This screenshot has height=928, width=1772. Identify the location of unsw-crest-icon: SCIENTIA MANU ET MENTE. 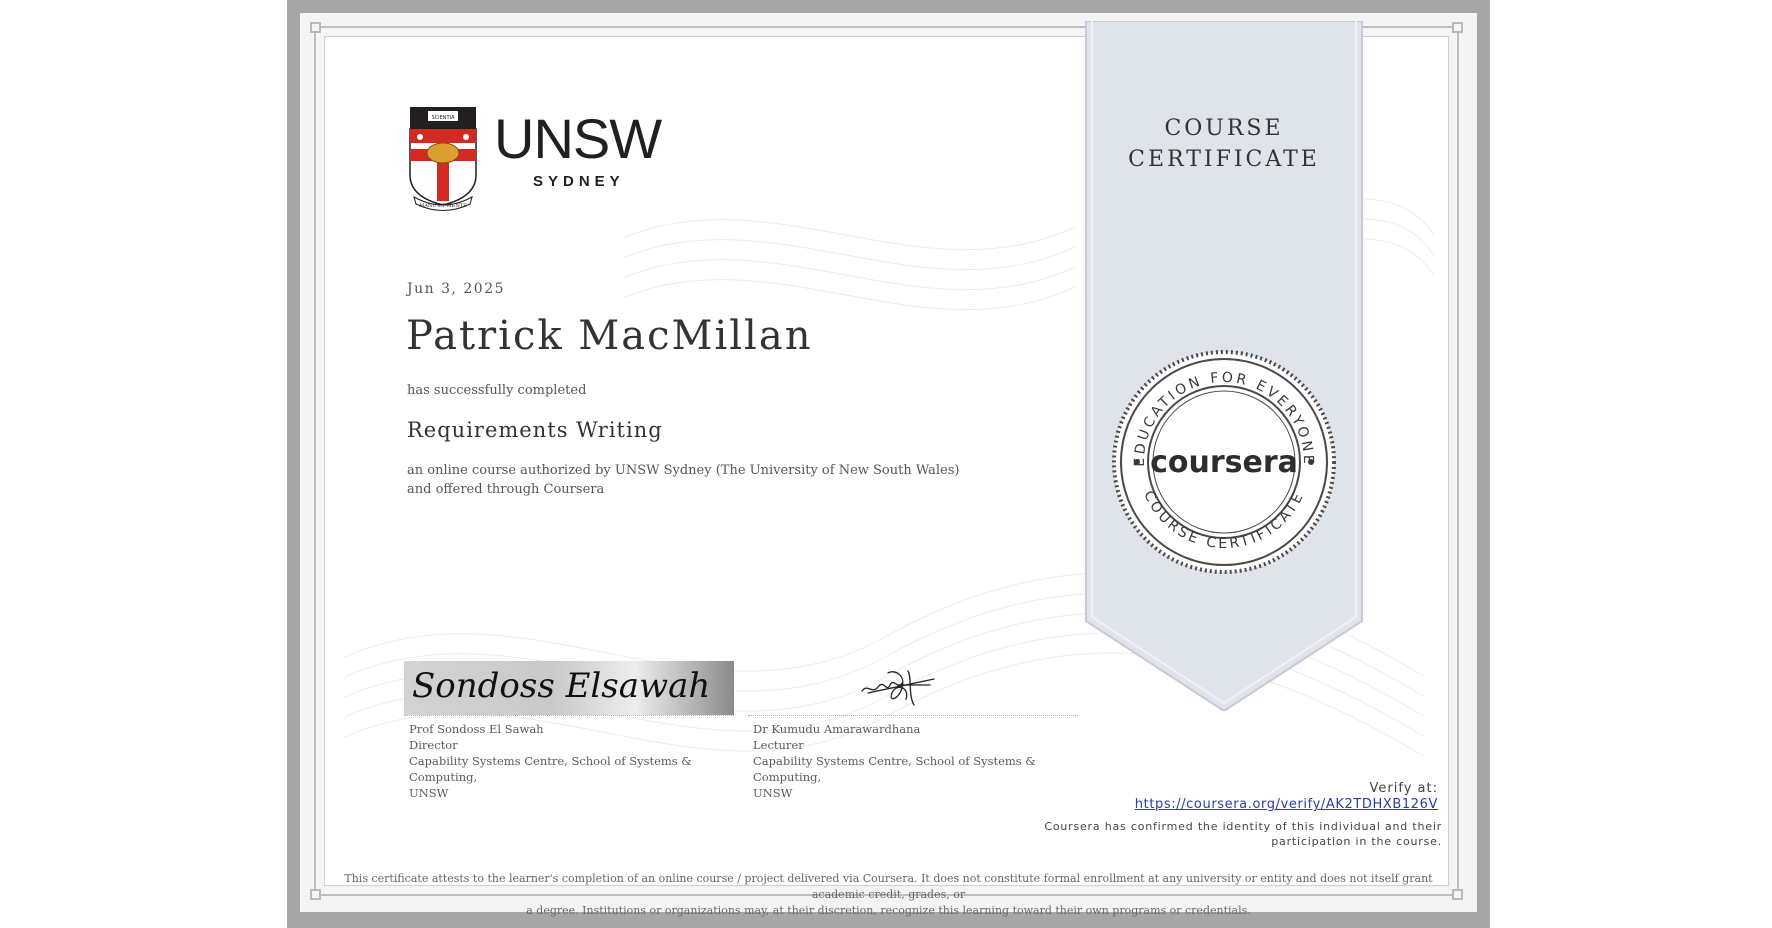
(443, 159).